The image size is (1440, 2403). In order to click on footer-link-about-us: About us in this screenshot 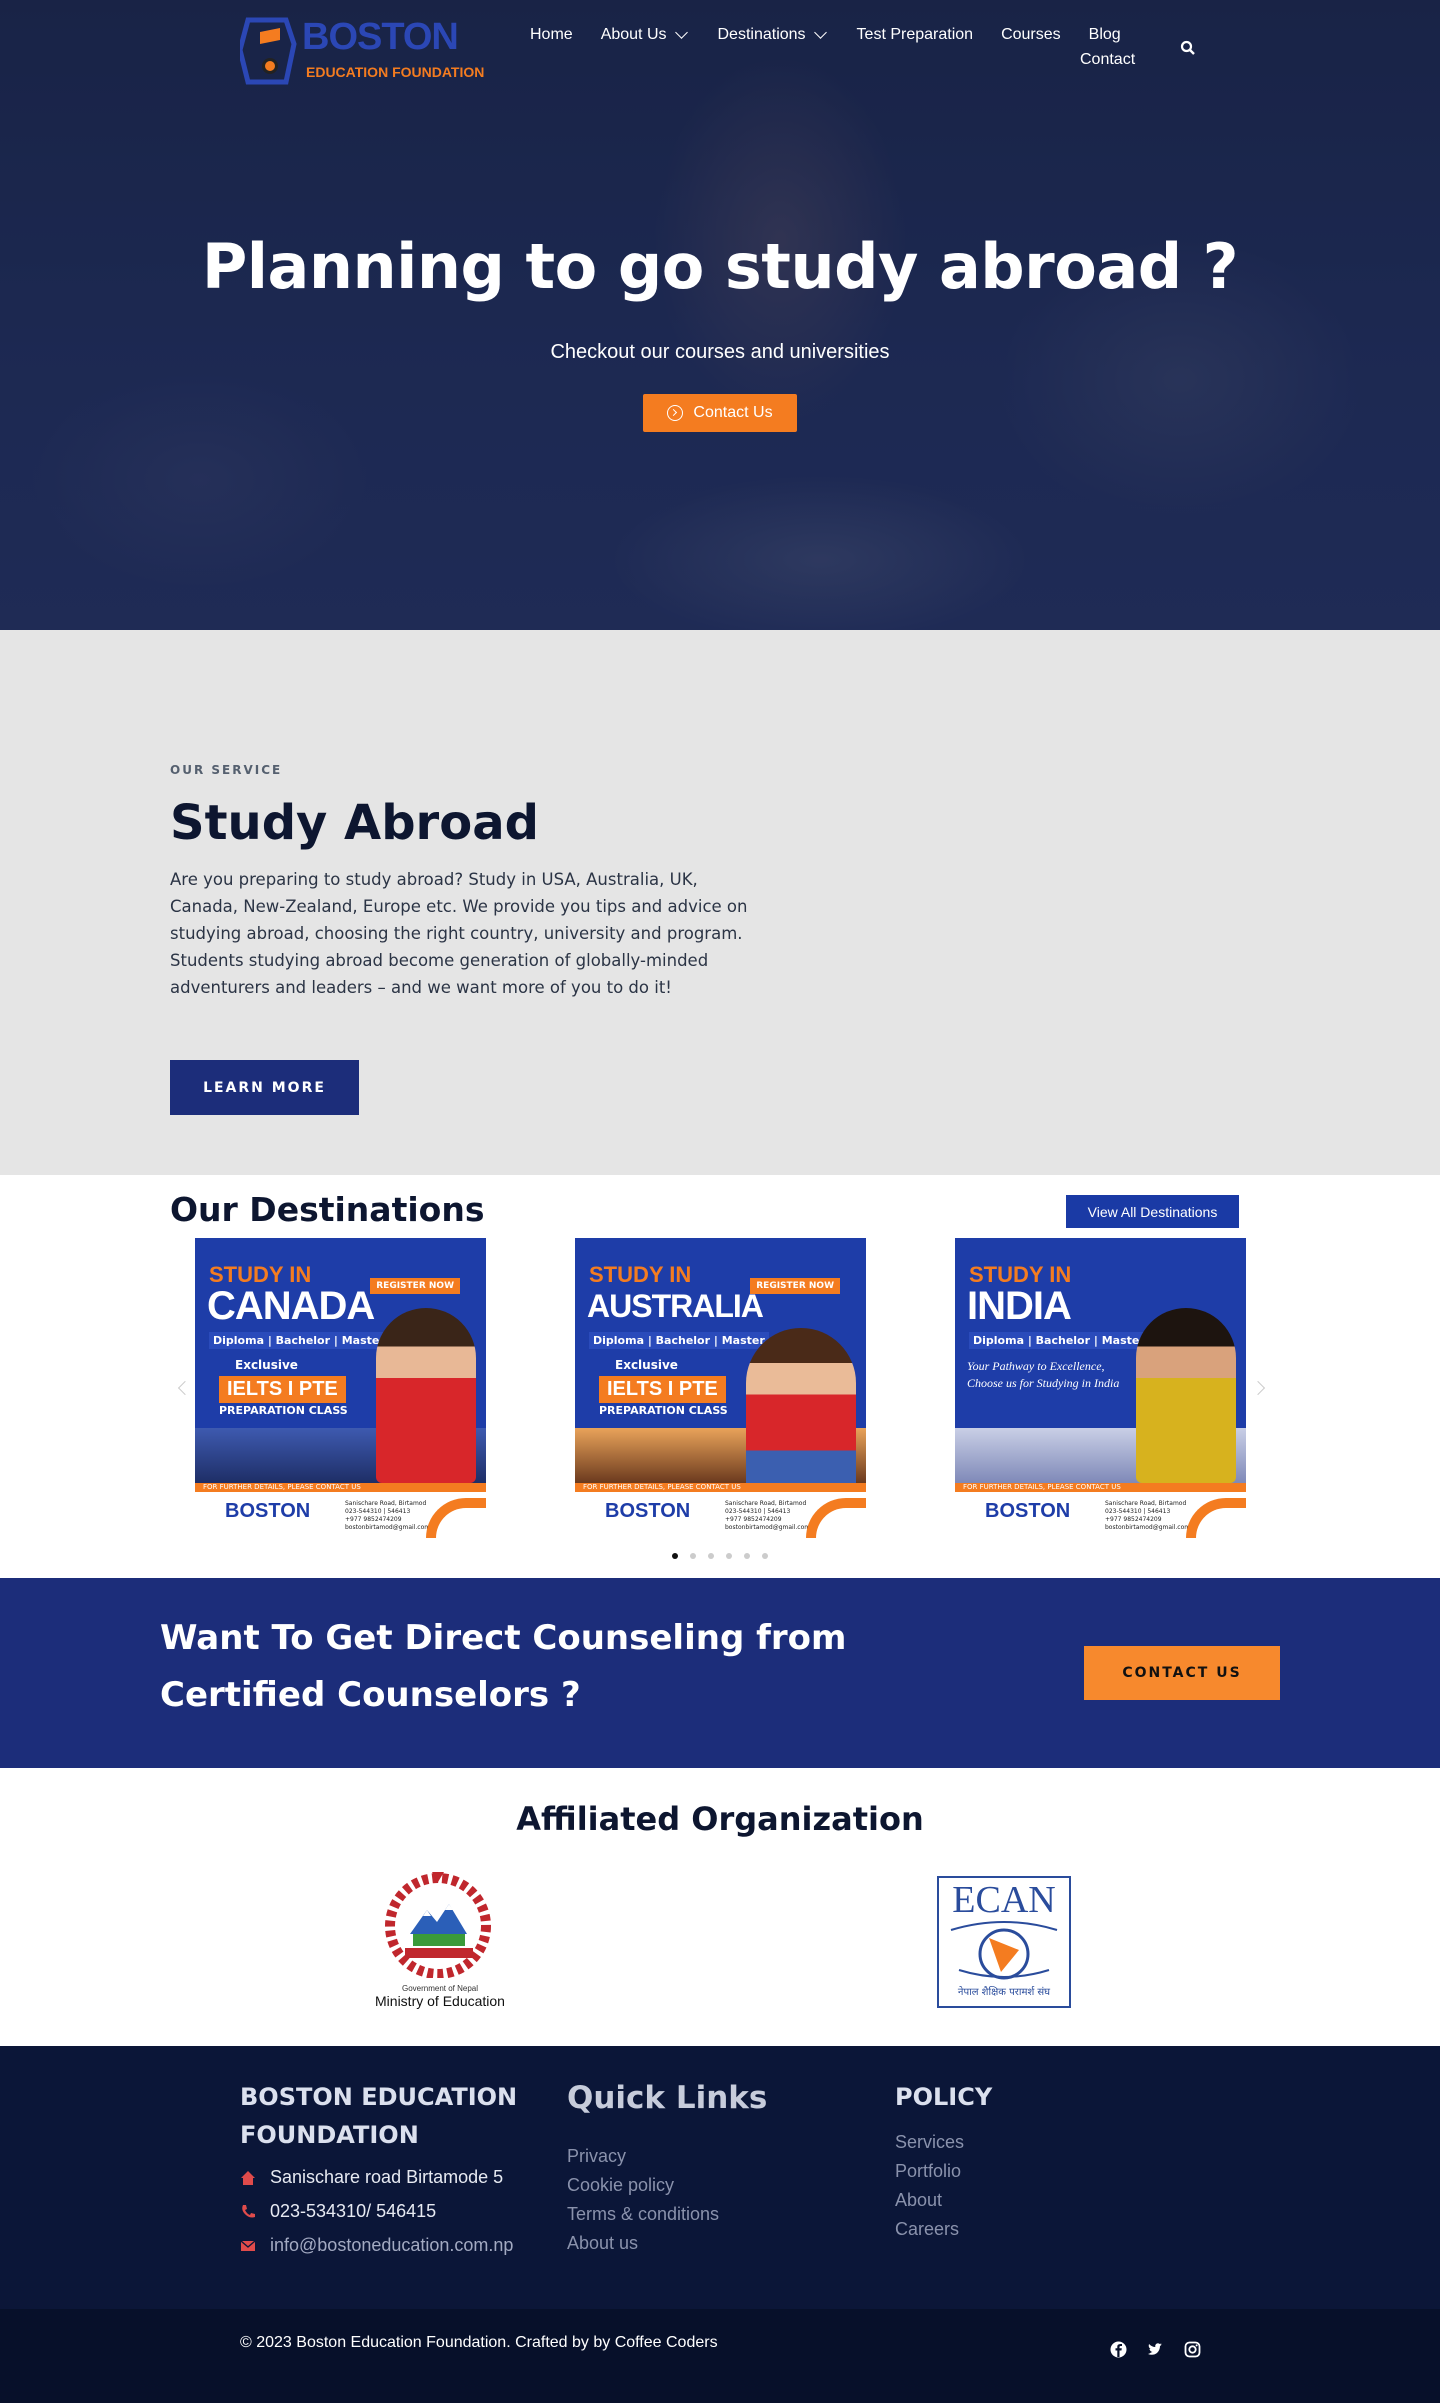, I will do `click(717, 2243)`.